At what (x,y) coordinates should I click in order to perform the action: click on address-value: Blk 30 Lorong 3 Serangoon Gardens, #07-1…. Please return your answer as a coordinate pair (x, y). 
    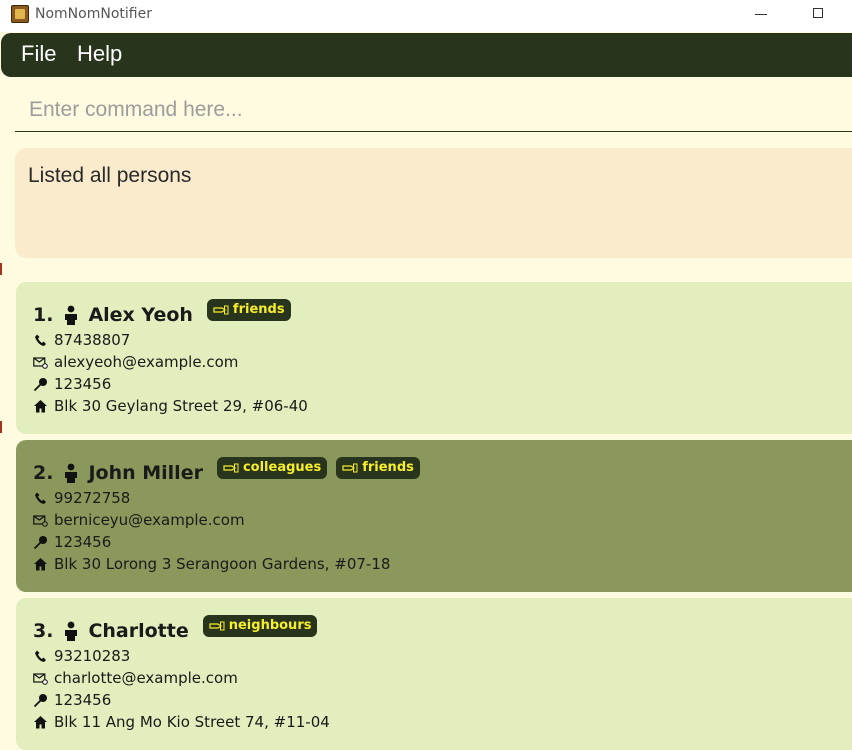
    Looking at the image, I should click on (222, 564).